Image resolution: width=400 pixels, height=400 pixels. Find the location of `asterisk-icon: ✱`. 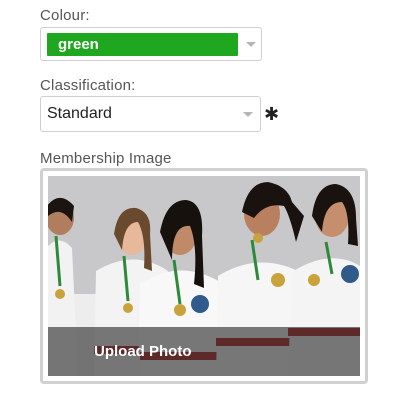

asterisk-icon: ✱ is located at coordinates (272, 114).